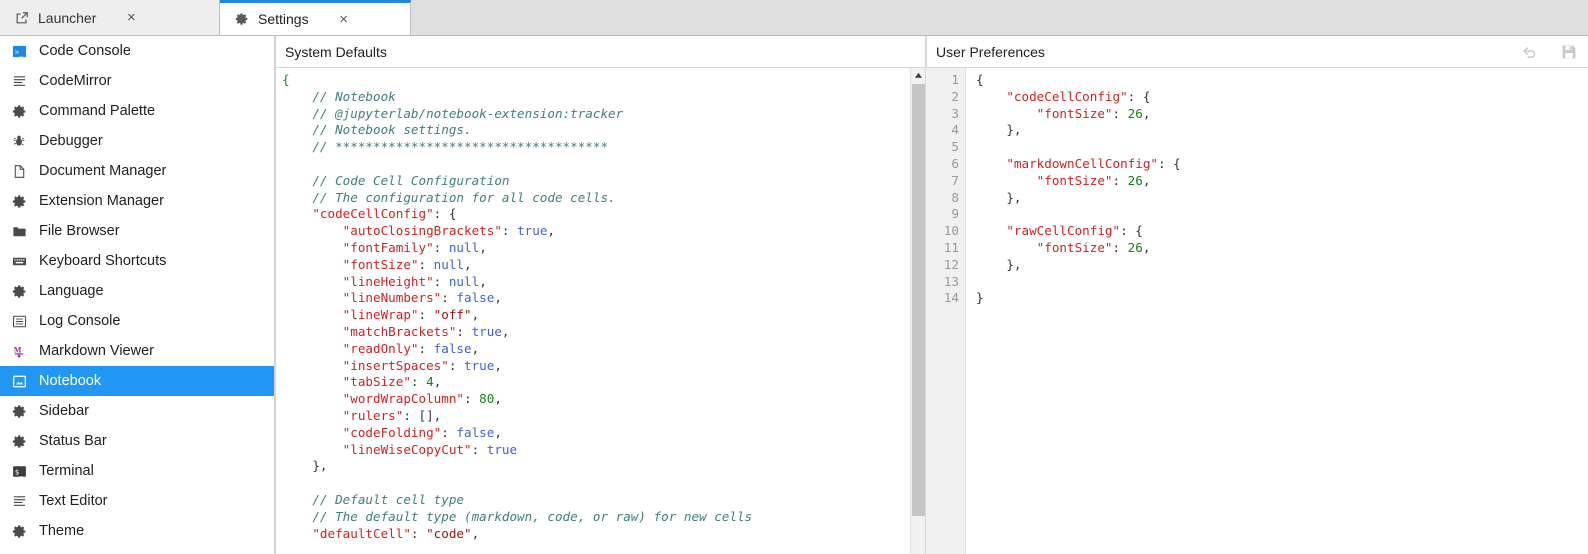 Image resolution: width=1588 pixels, height=554 pixels. What do you see at coordinates (373, 214) in the screenshot?
I see `code-token: "codeCellConfig"` at bounding box center [373, 214].